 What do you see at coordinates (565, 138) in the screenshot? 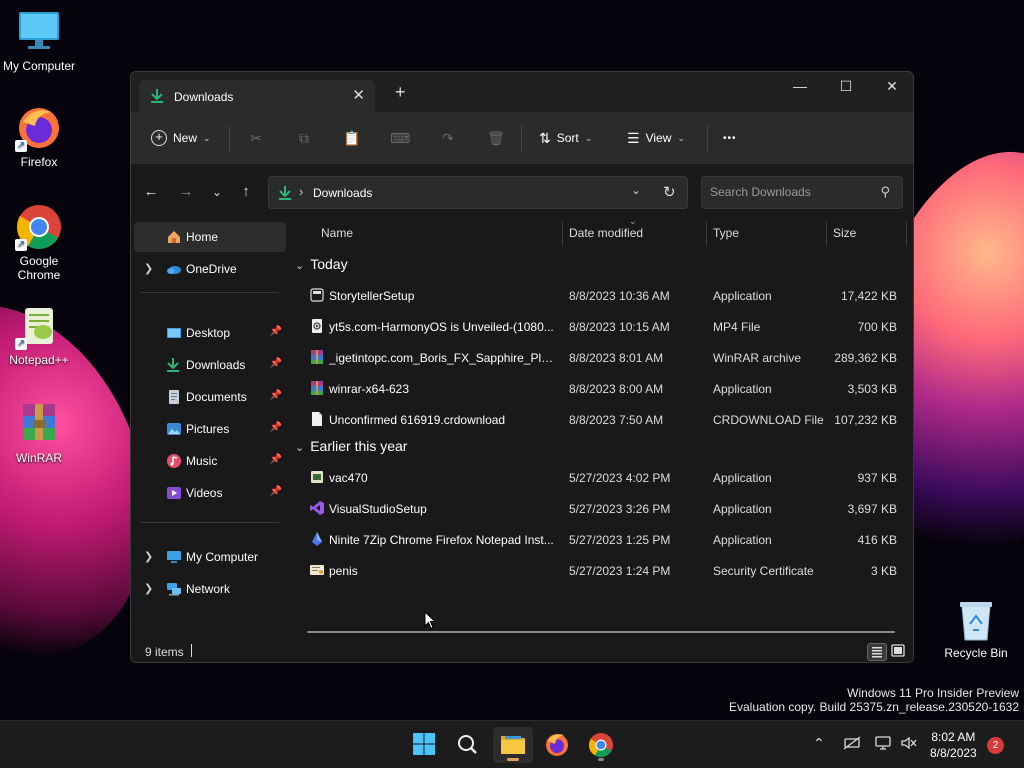
I see `sort-button: ⇅ Sort ⌄` at bounding box center [565, 138].